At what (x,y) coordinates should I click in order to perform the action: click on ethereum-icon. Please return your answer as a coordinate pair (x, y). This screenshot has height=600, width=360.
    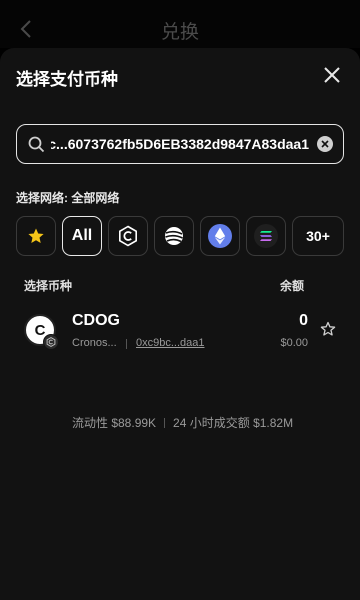
    Looking at the image, I should click on (220, 236).